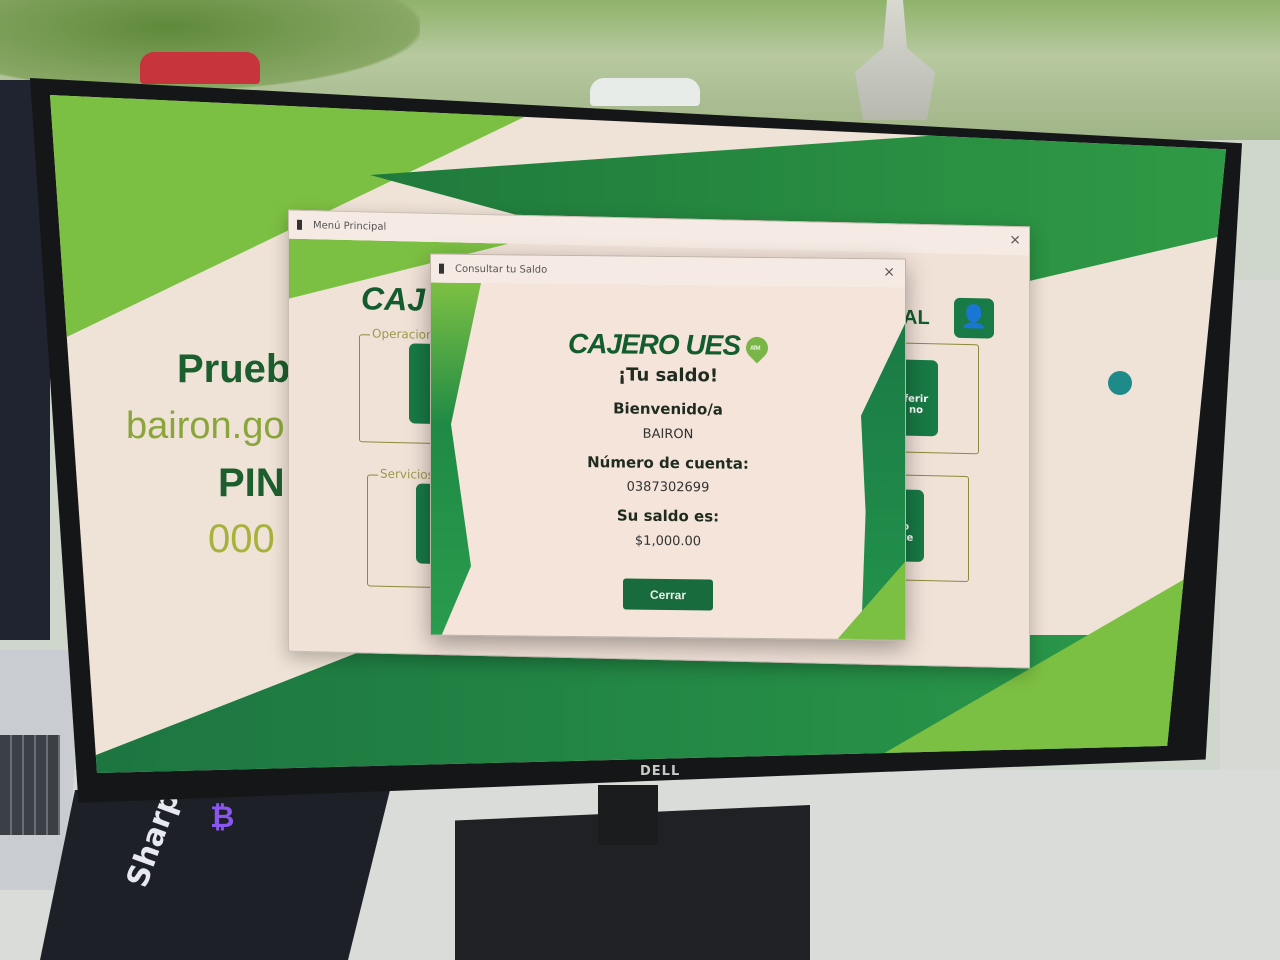 The width and height of the screenshot is (1280, 960). What do you see at coordinates (668, 375) in the screenshot?
I see `heading: ¡Tu saldo!` at bounding box center [668, 375].